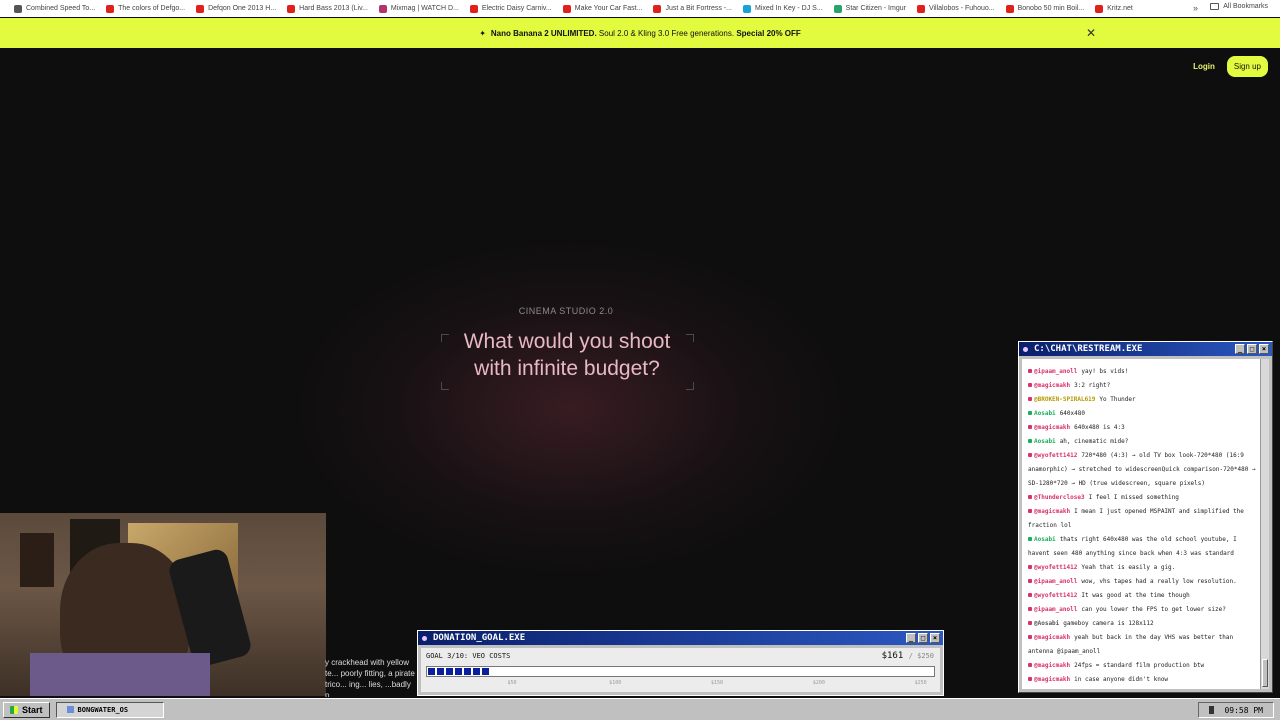 The width and height of the screenshot is (1280, 720). I want to click on donation-progress-bar, so click(680, 671).